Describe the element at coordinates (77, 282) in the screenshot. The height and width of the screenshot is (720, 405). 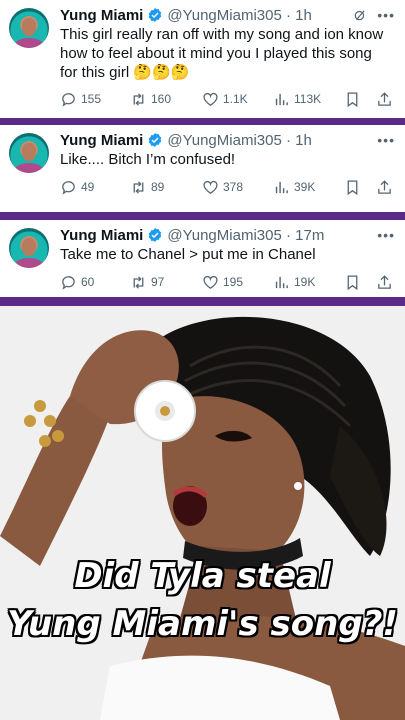
I see `reply-button: 60` at that location.